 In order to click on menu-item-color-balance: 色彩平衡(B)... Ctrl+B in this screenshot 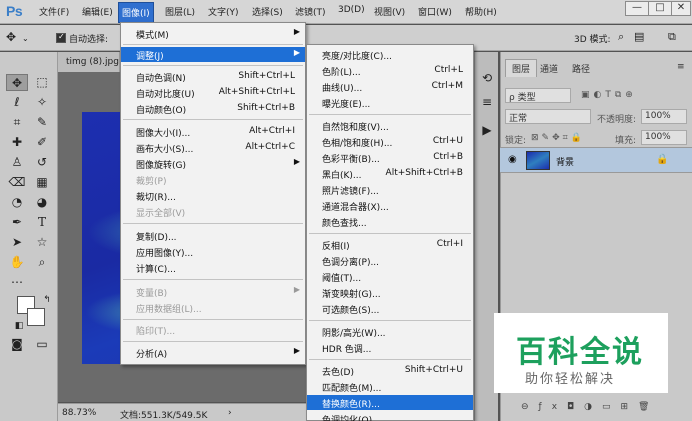, I will do `click(390, 157)`.